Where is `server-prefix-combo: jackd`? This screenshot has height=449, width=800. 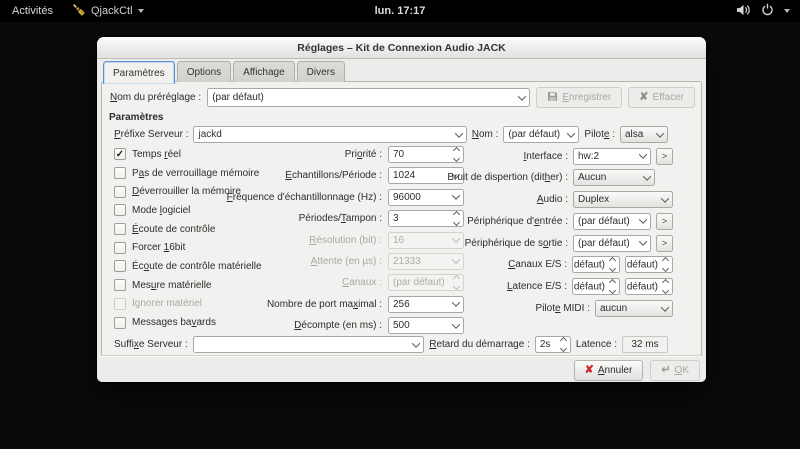
server-prefix-combo: jackd is located at coordinates (330, 134).